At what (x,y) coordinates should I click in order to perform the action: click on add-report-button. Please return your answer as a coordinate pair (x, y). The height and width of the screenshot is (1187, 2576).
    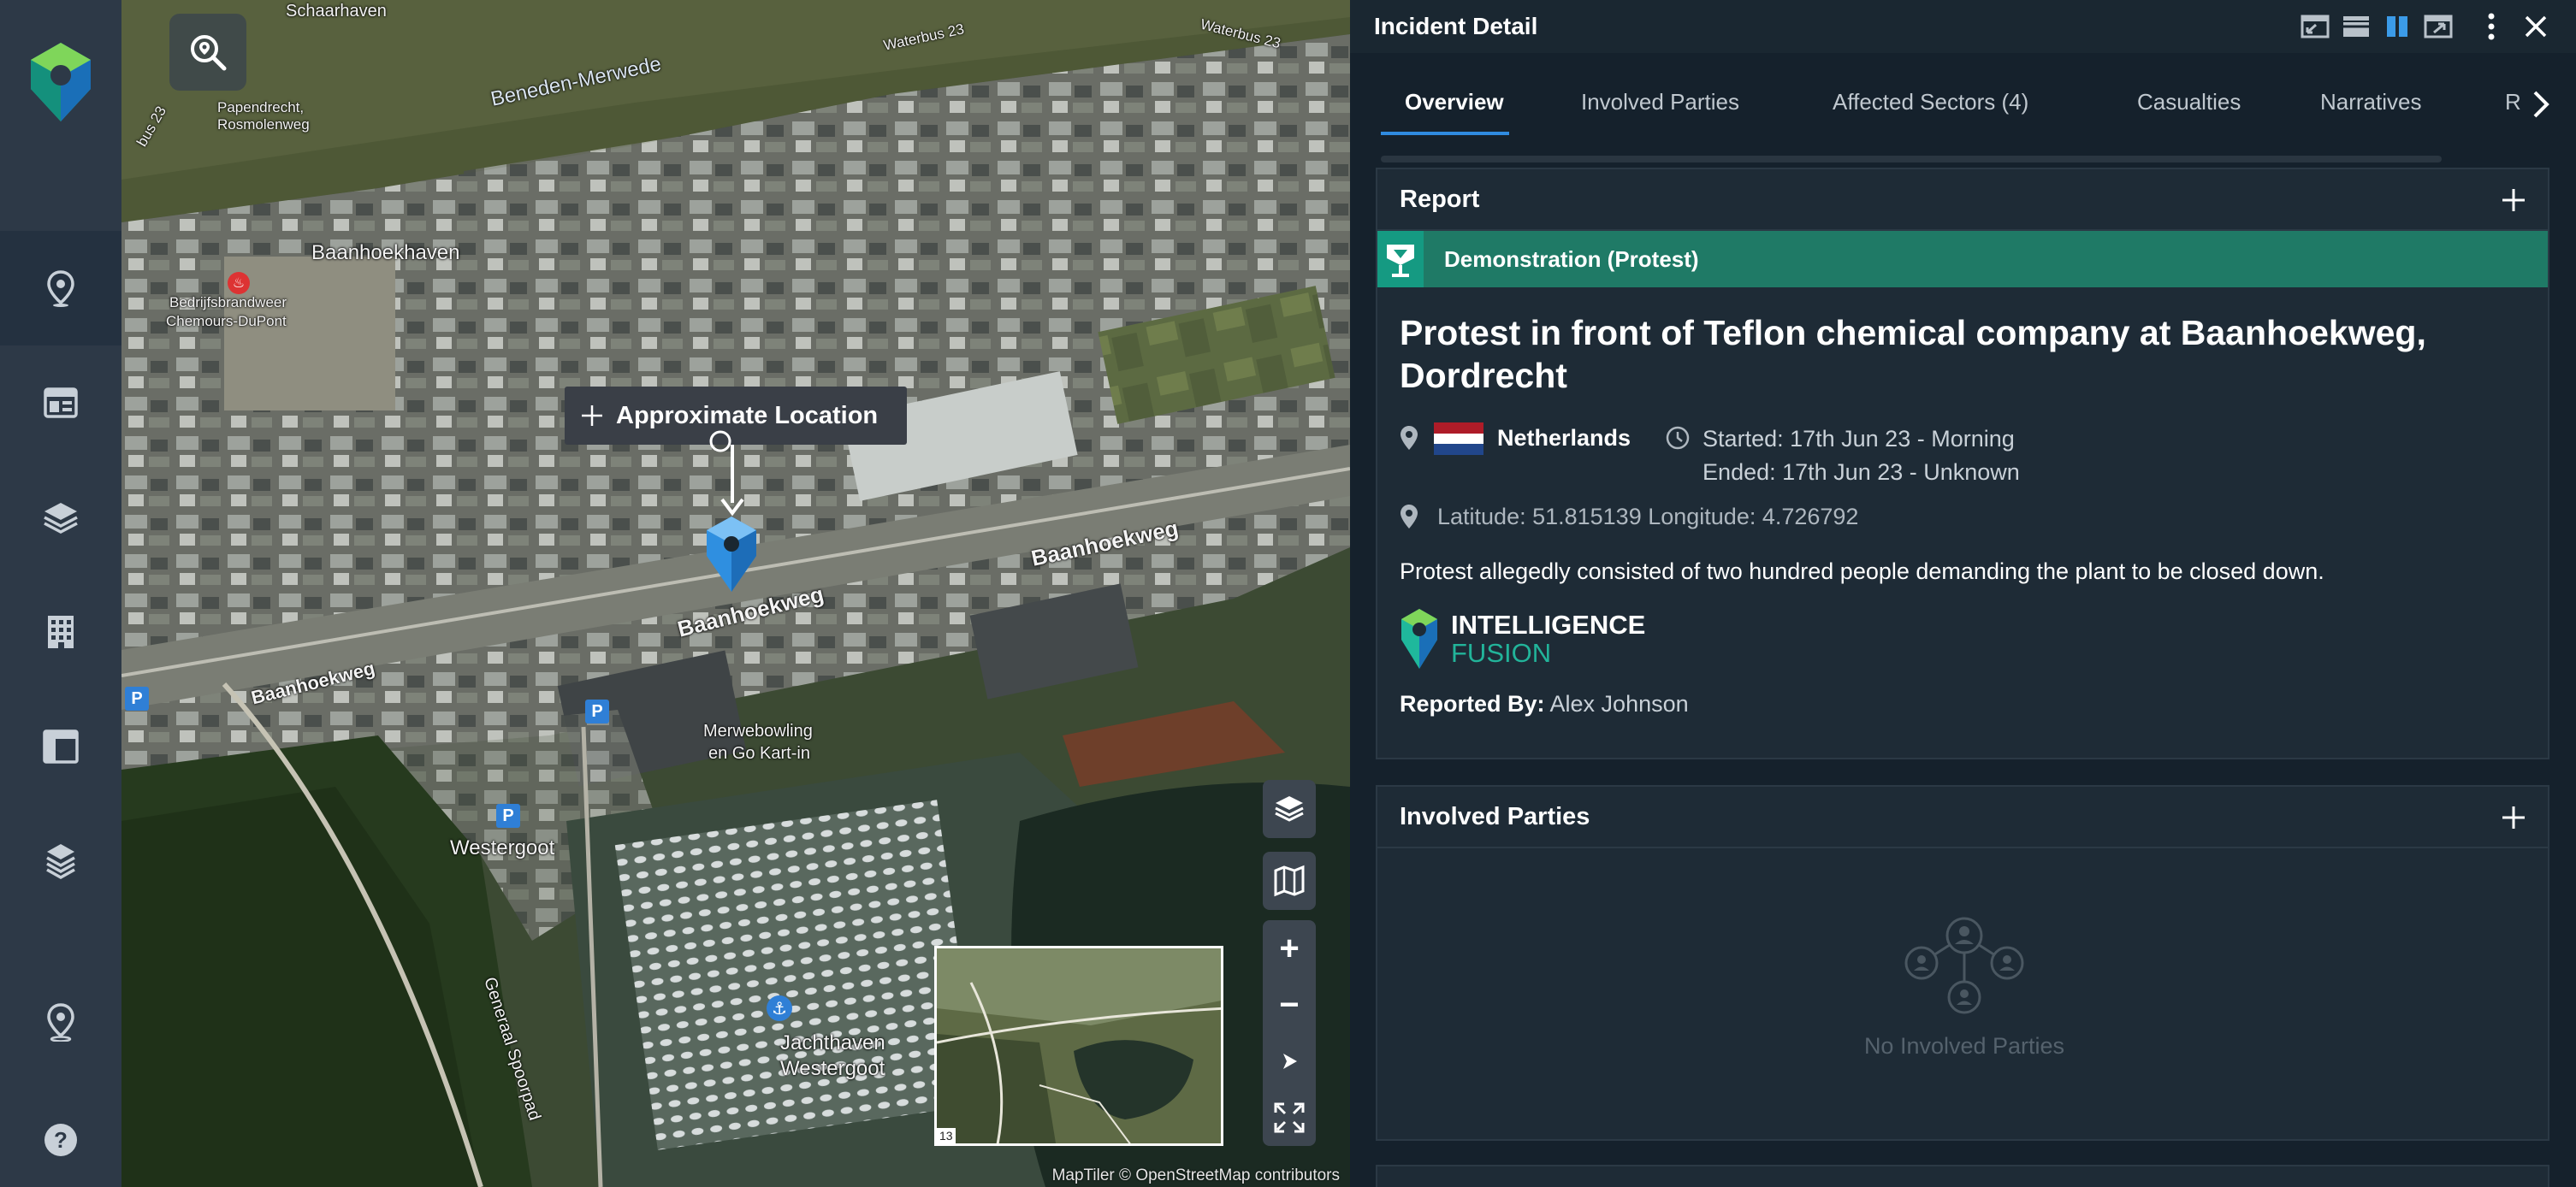
    Looking at the image, I should click on (2514, 200).